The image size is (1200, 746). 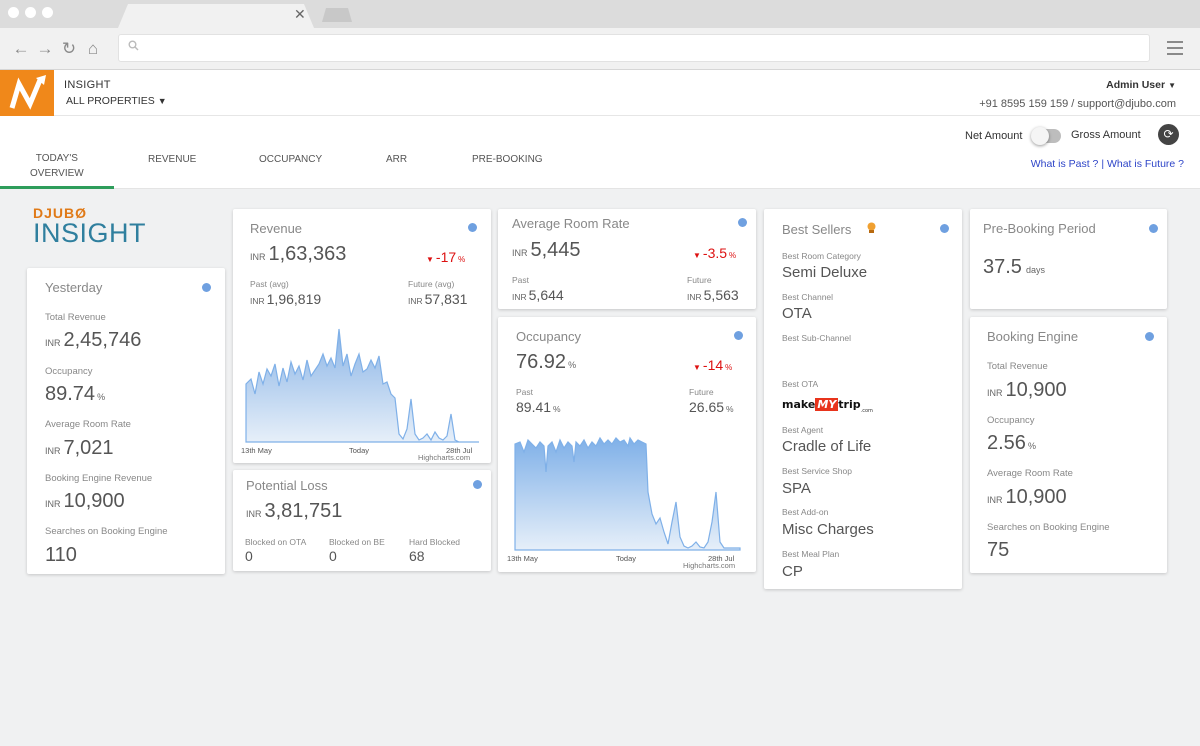 What do you see at coordinates (1046, 136) in the screenshot?
I see `amount-toggle` at bounding box center [1046, 136].